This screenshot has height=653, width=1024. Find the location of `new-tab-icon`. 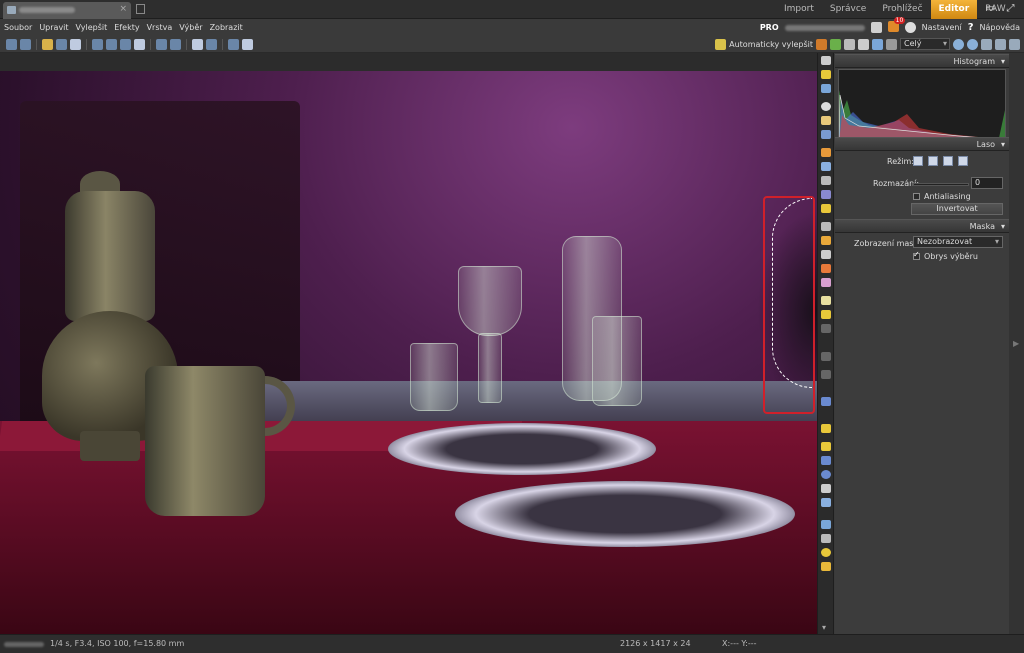

new-tab-icon is located at coordinates (140, 9).